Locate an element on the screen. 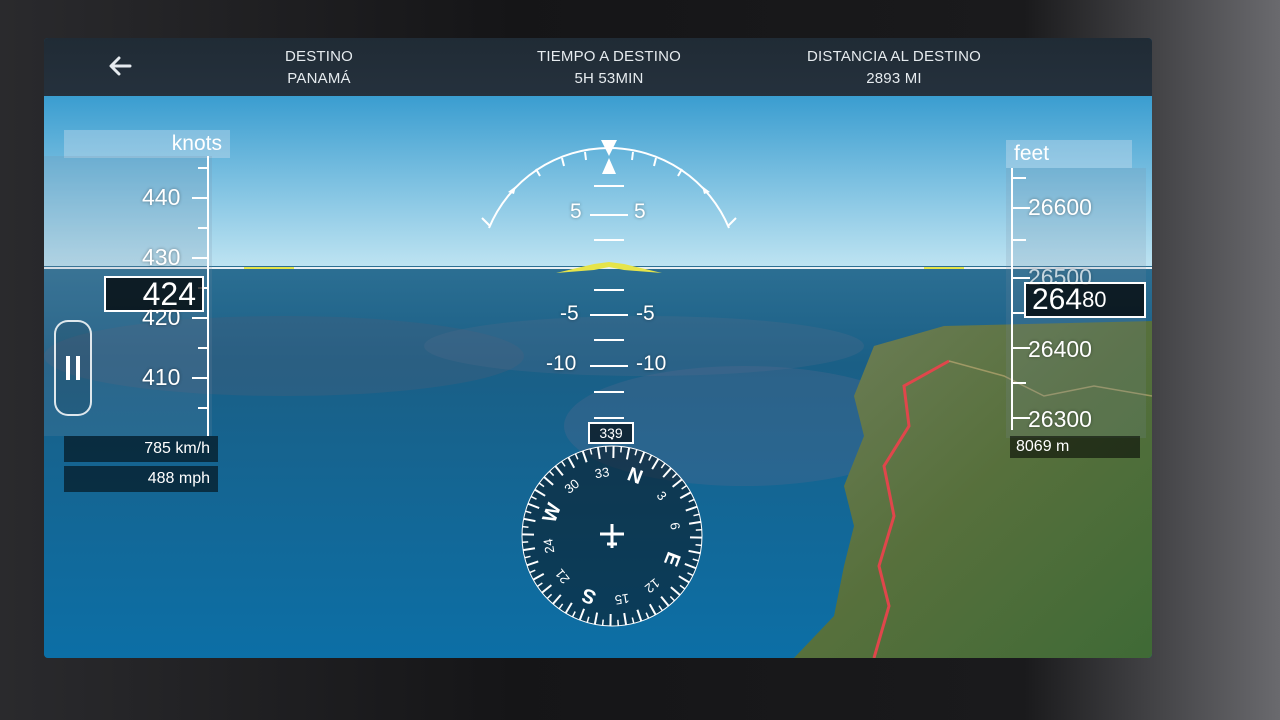 The width and height of the screenshot is (1280, 720). speed-tick-440: 440 is located at coordinates (161, 197).